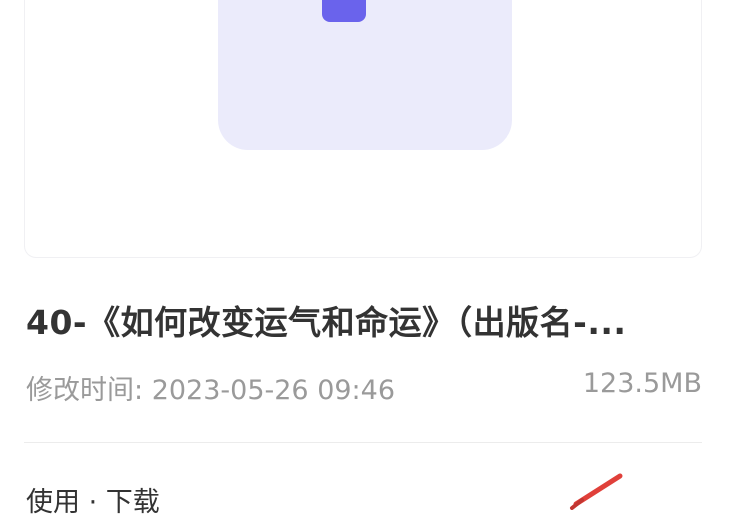 This screenshot has width=750, height=519. I want to click on divider, so click(363, 442).